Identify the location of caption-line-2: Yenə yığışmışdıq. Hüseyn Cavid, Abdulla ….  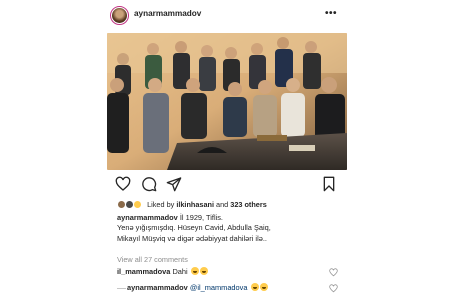
(194, 228).